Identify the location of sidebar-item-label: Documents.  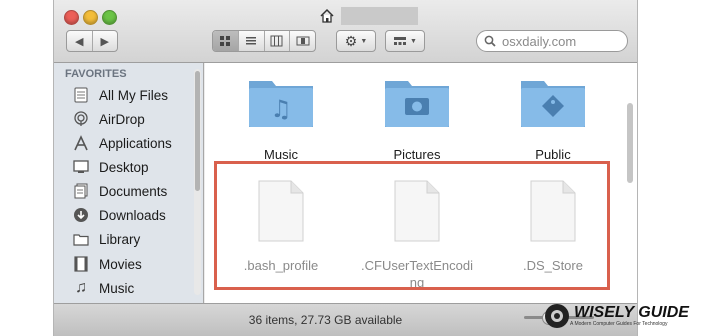
(133, 191).